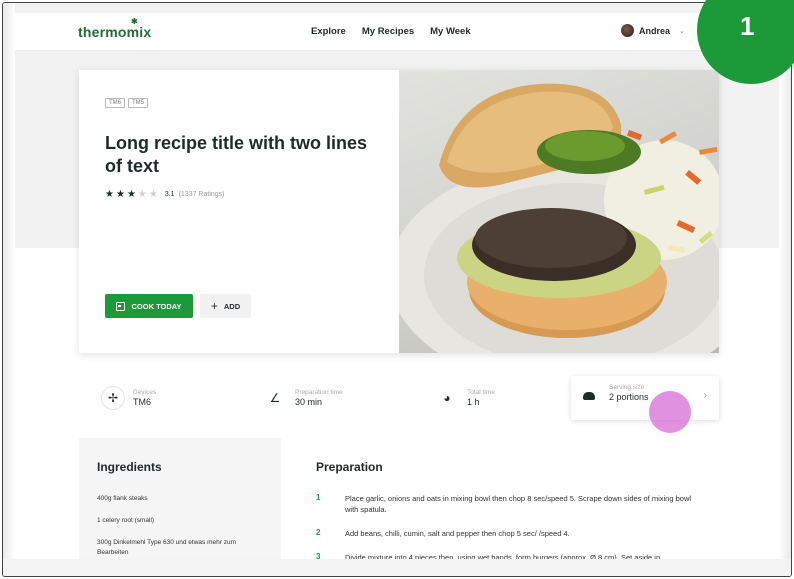 The height and width of the screenshot is (579, 794). Describe the element at coordinates (236, 154) in the screenshot. I see `recipe-title: Long recipe title with two lines of text` at that location.